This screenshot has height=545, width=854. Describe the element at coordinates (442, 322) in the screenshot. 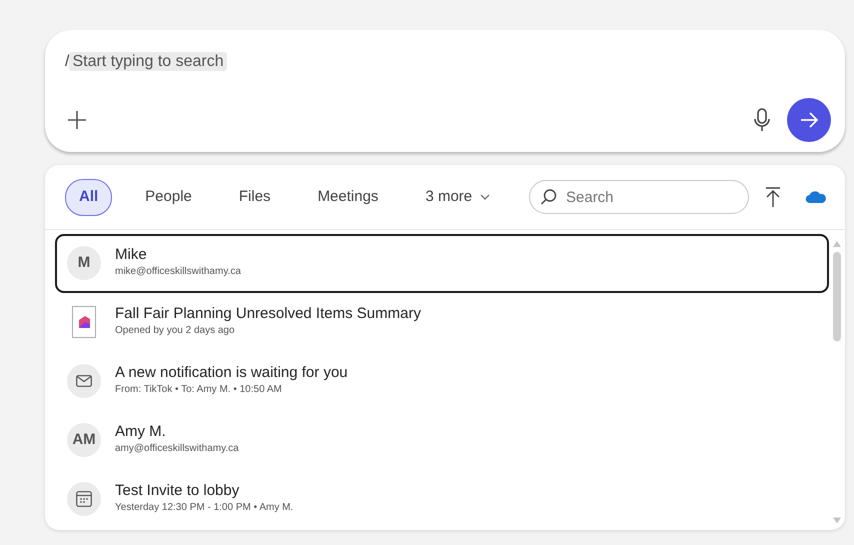

I see `result-item: Fall Fair Planning Unresolved Items Summary Opened by you 2 days ago` at that location.